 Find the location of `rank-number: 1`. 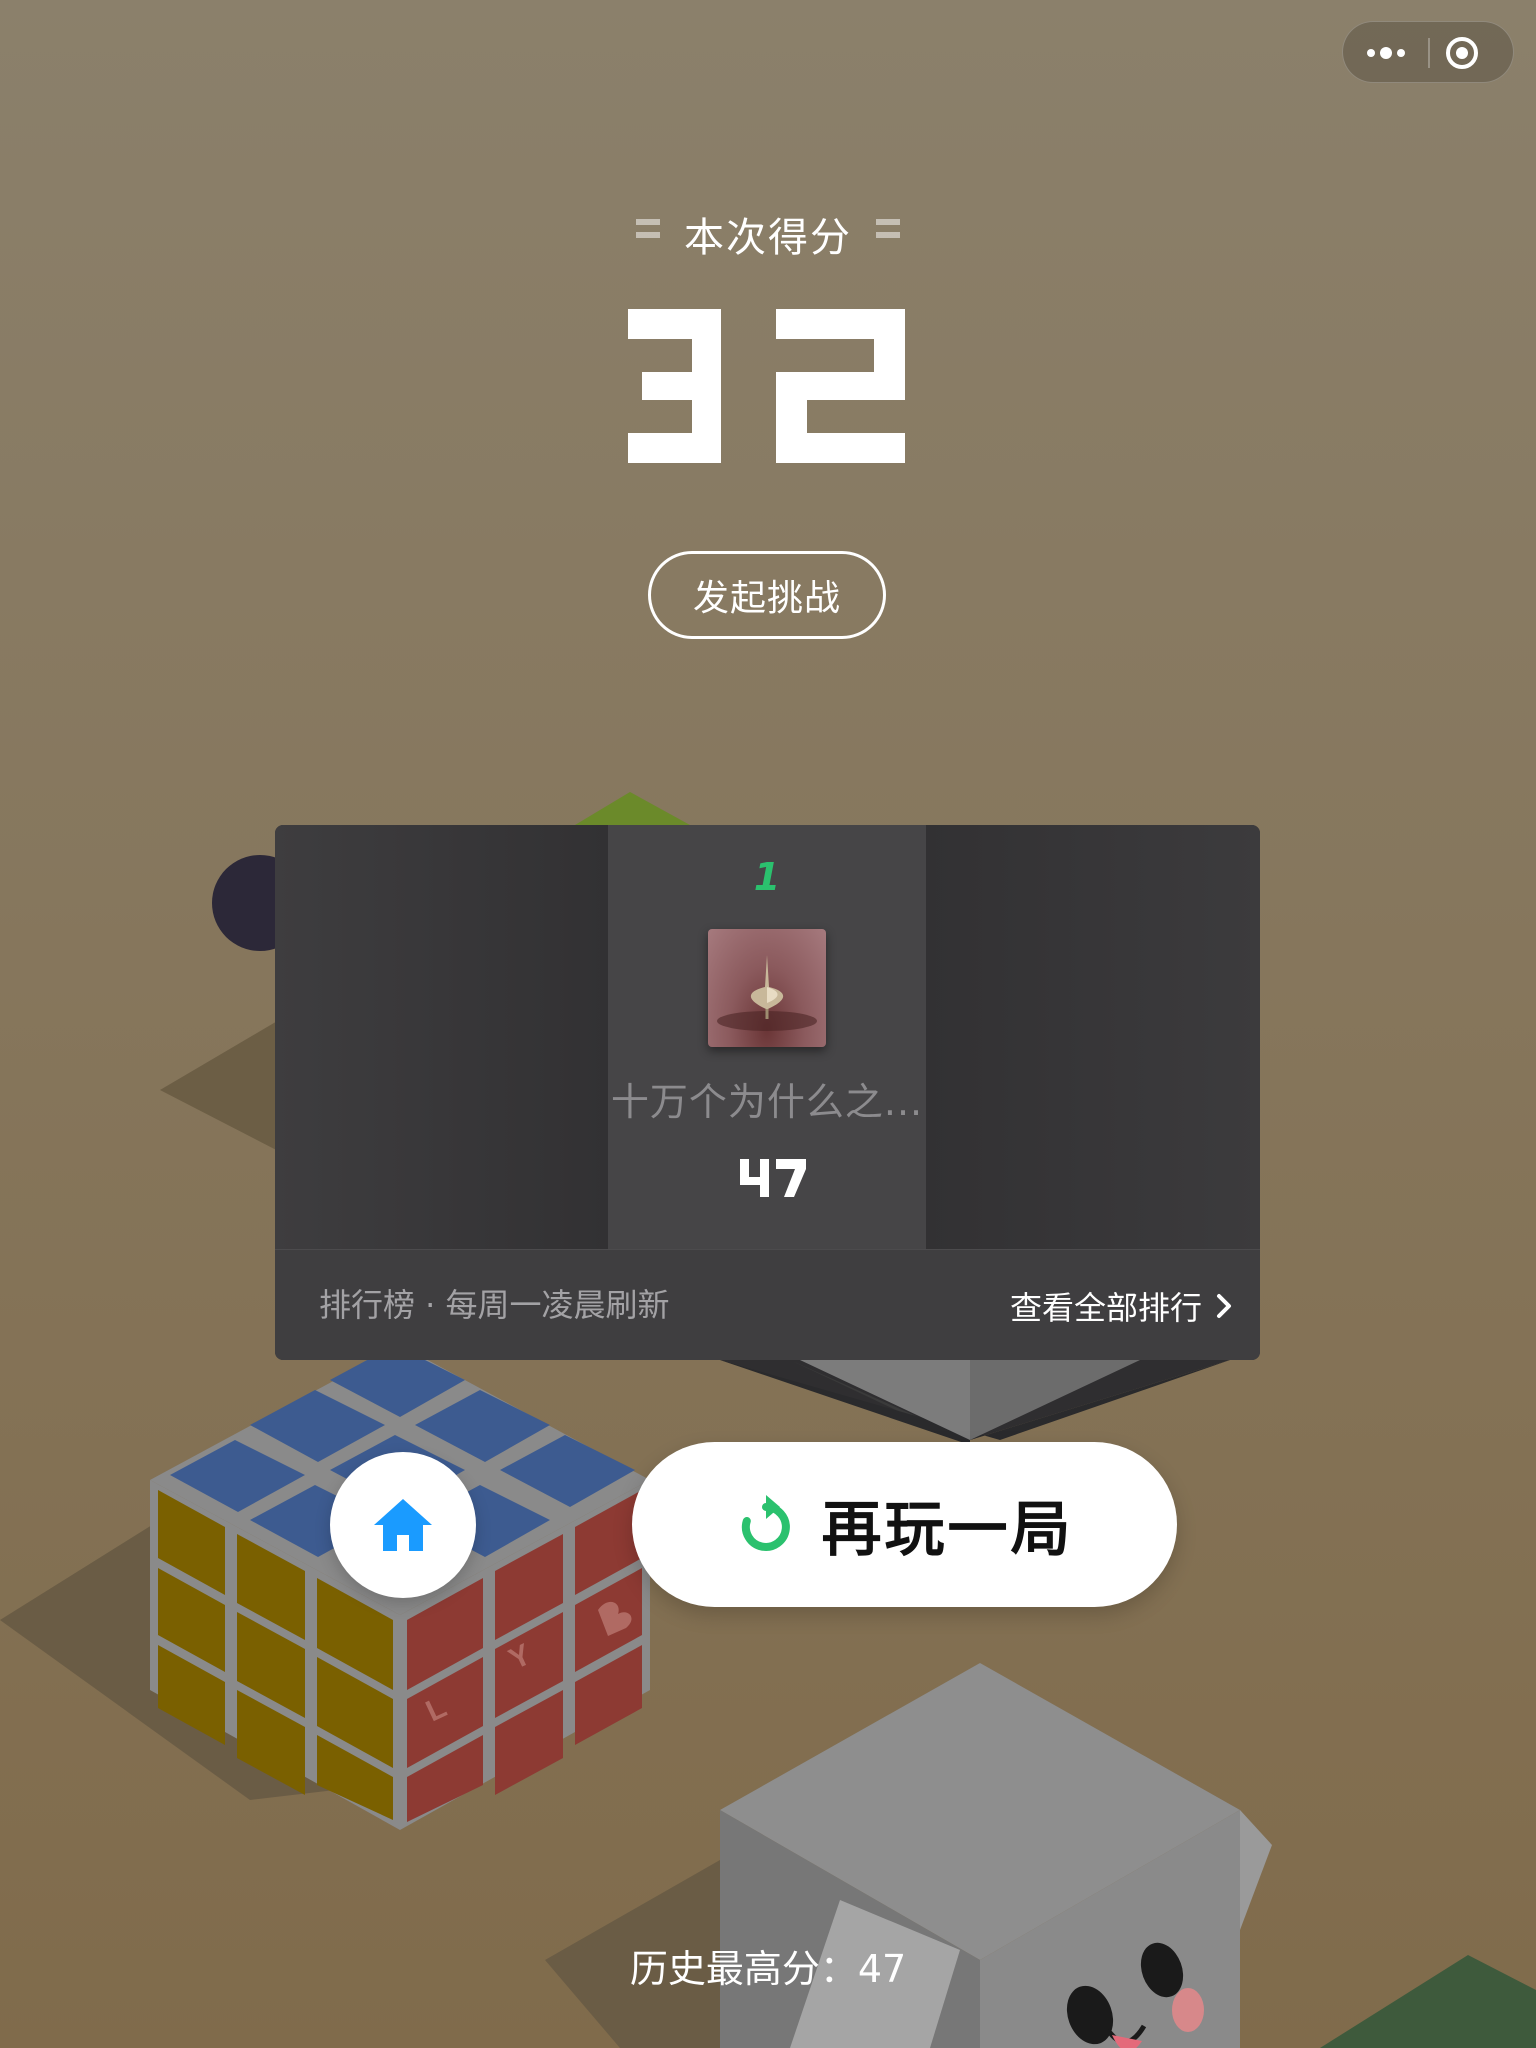

rank-number: 1 is located at coordinates (767, 877).